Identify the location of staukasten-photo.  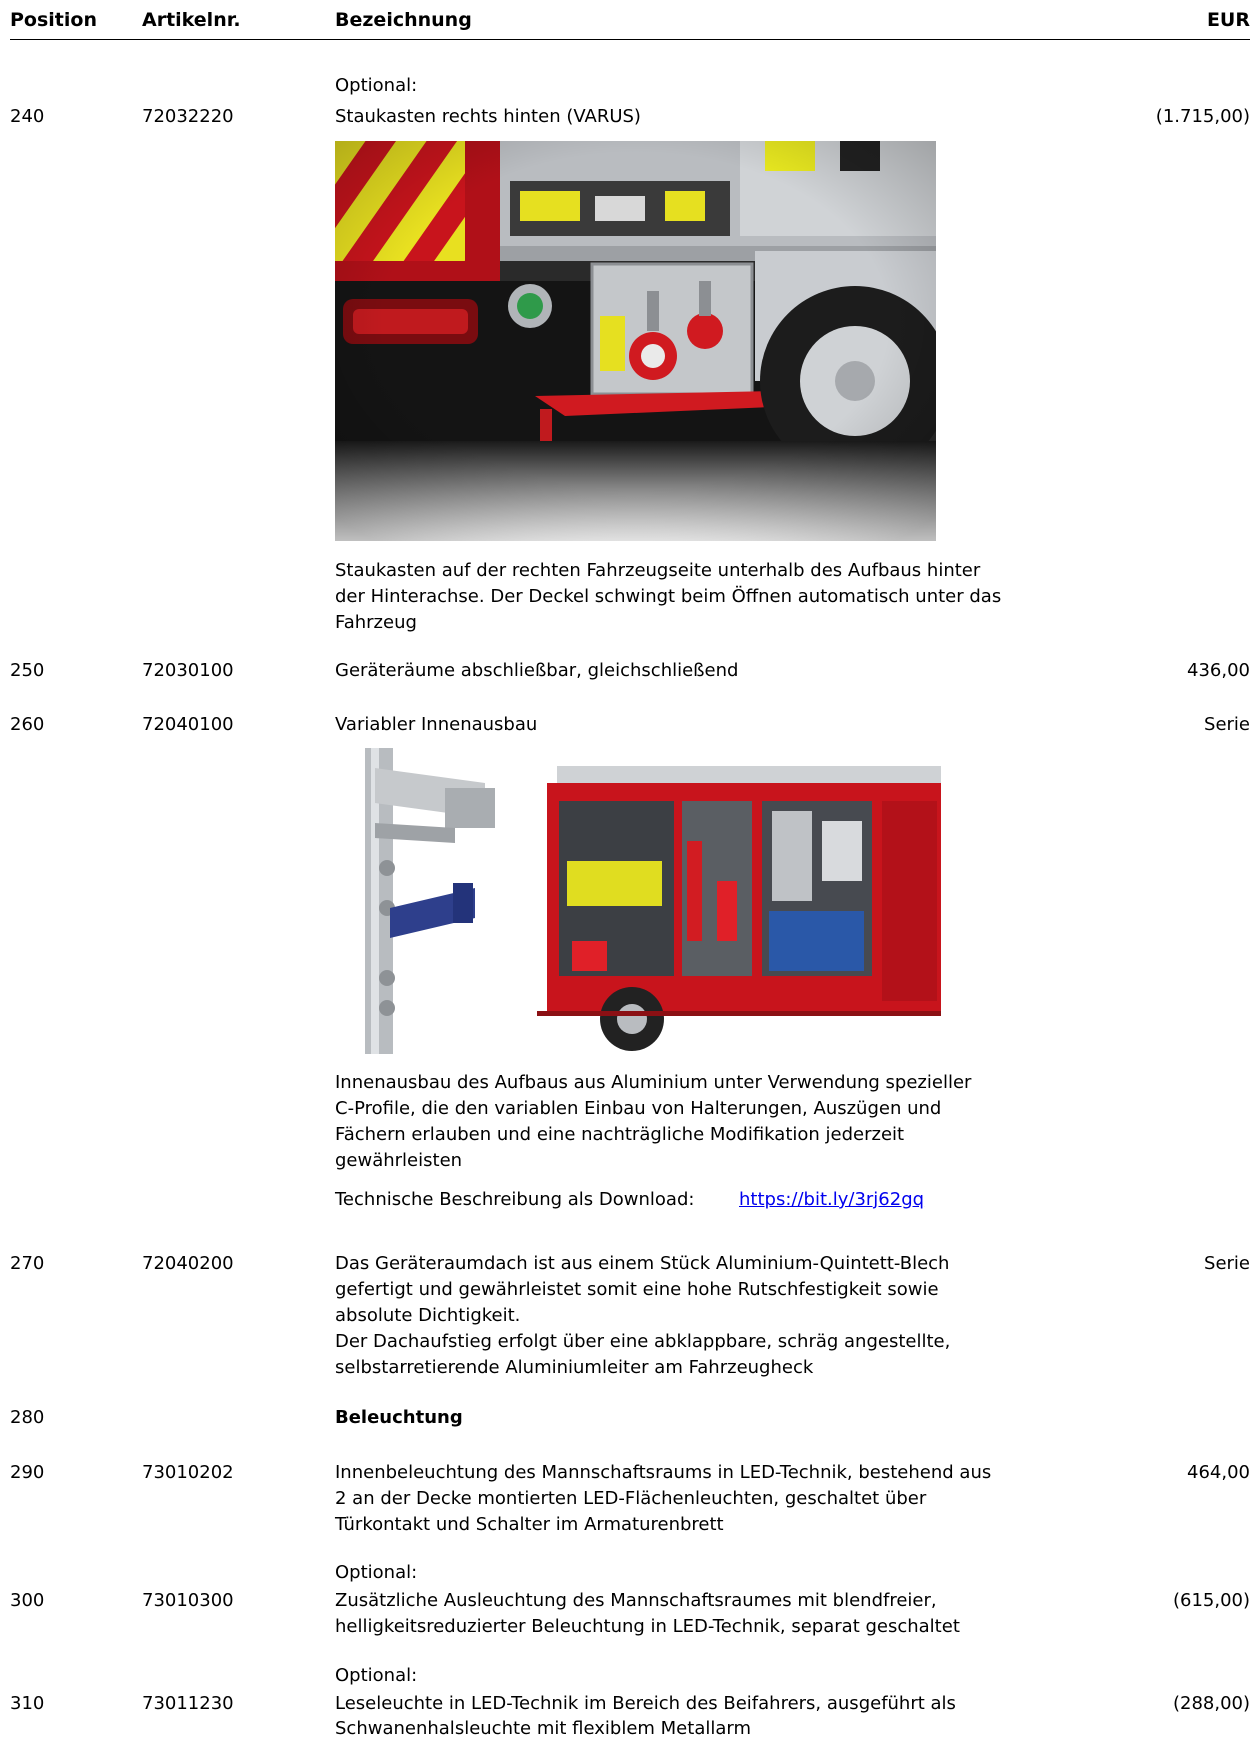
(635, 341).